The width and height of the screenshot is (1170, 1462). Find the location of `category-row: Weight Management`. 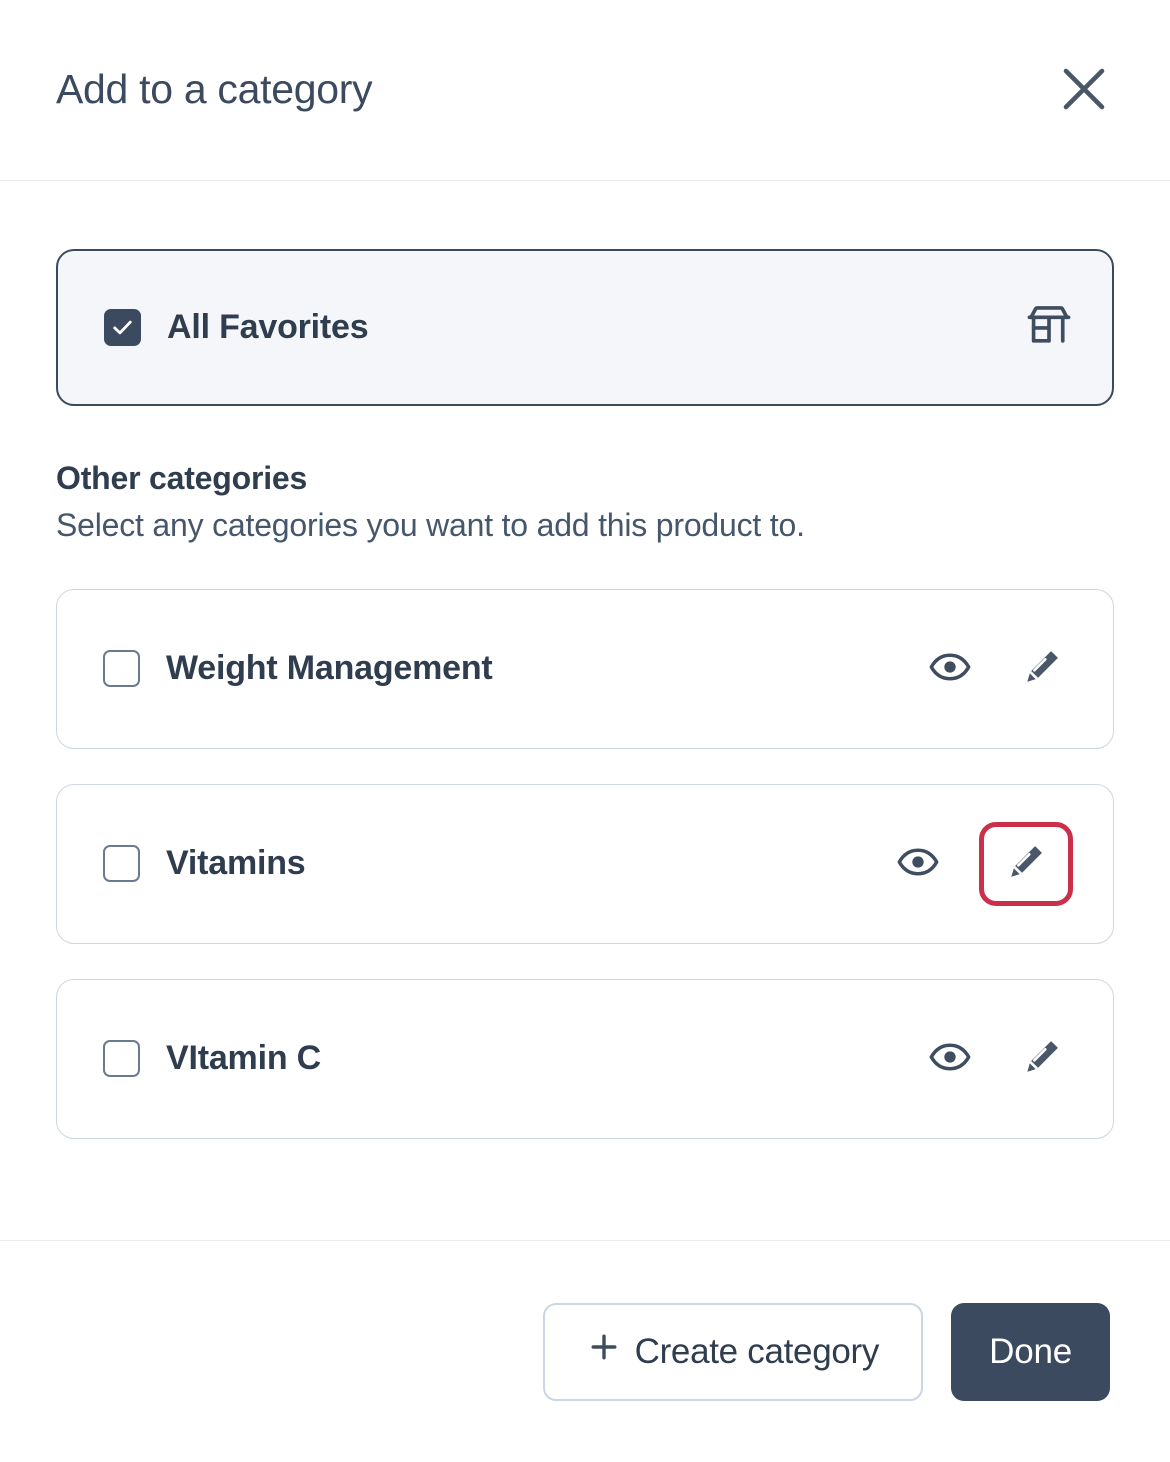

category-row: Weight Management is located at coordinates (585, 668).